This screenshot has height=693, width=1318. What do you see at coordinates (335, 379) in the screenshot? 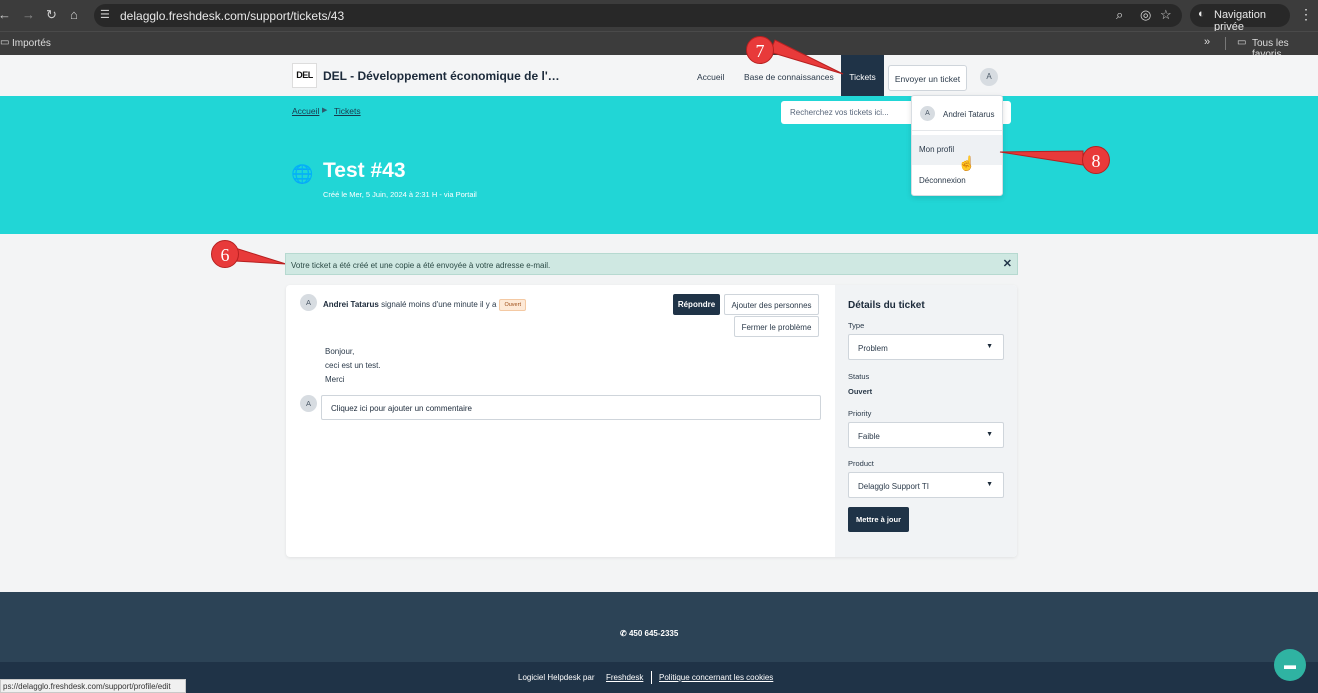
I see `message-line: Merci` at bounding box center [335, 379].